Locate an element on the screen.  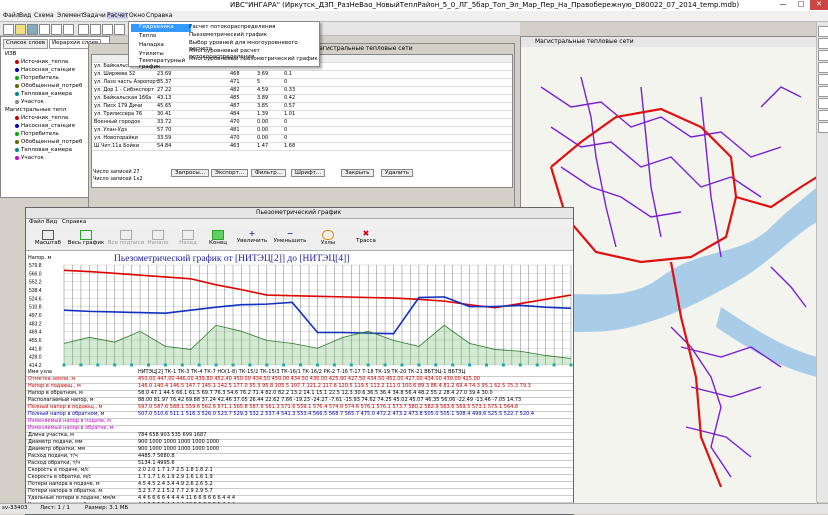
tree-item: Магистральные тепл is located at coordinates (35, 110).